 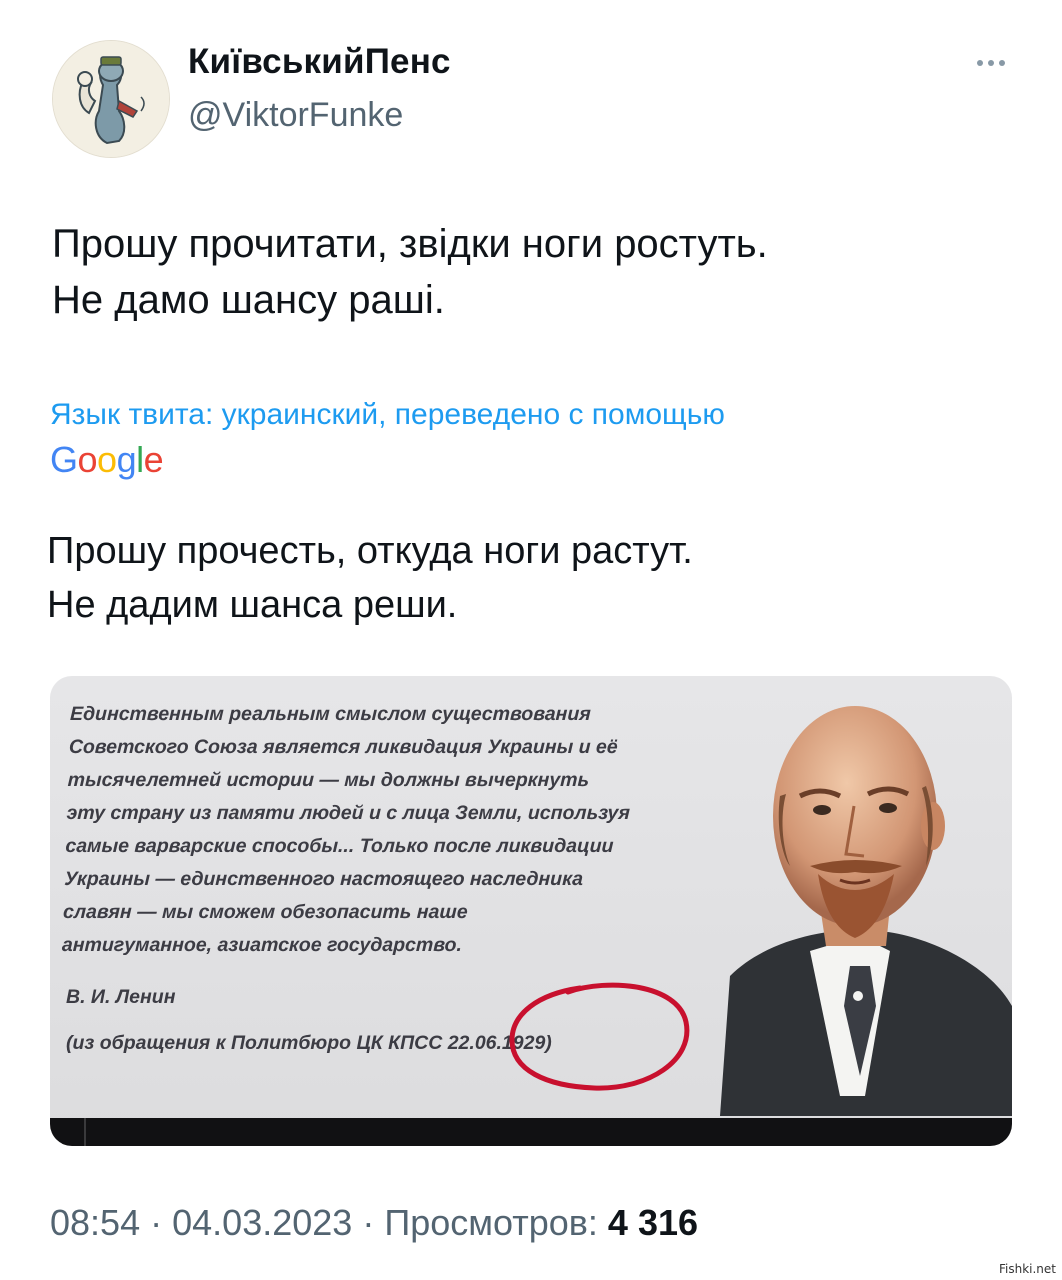 I want to click on tweet-meta: 08:54 · 04.03.2023 · Просмотров: 4 316, so click(x=374, y=1223).